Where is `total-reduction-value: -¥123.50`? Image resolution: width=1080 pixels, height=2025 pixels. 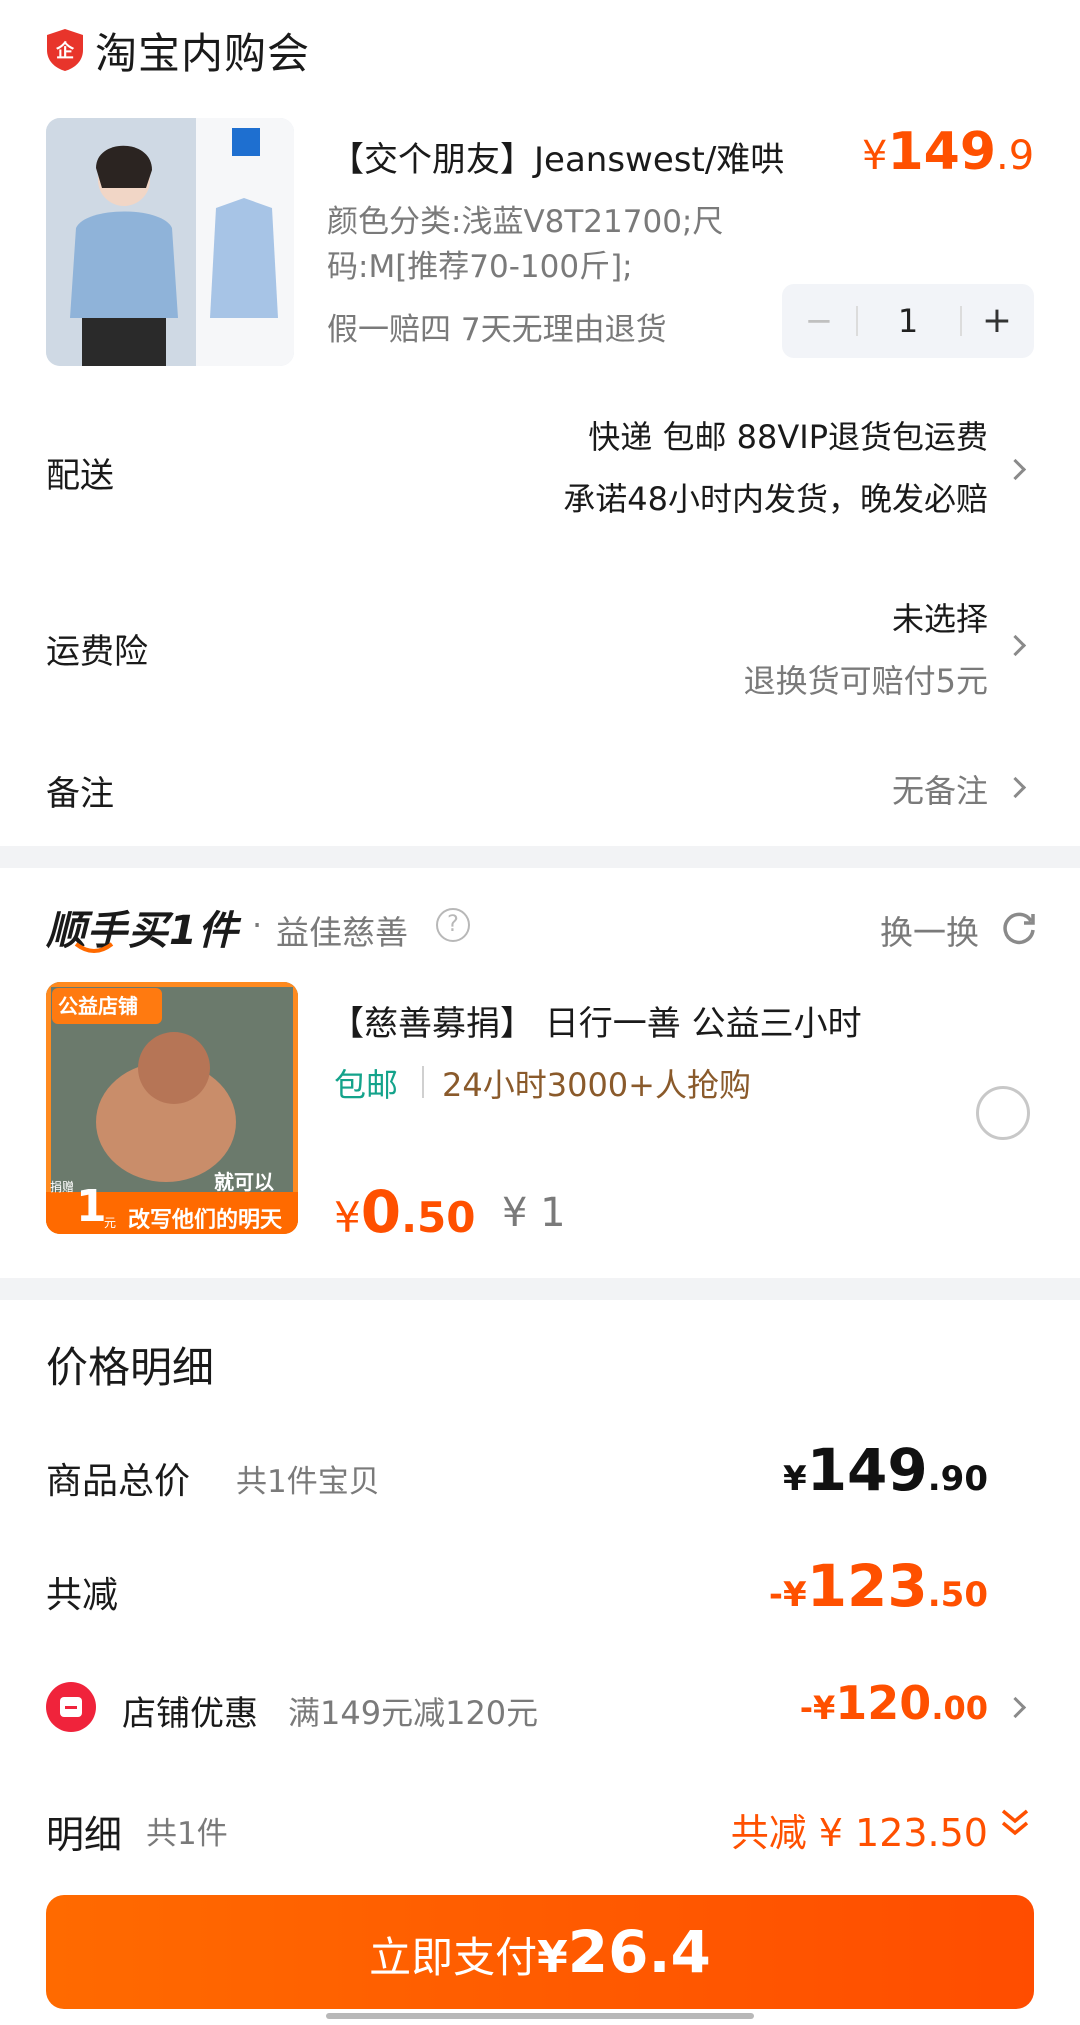 total-reduction-value: -¥123.50 is located at coordinates (878, 1586).